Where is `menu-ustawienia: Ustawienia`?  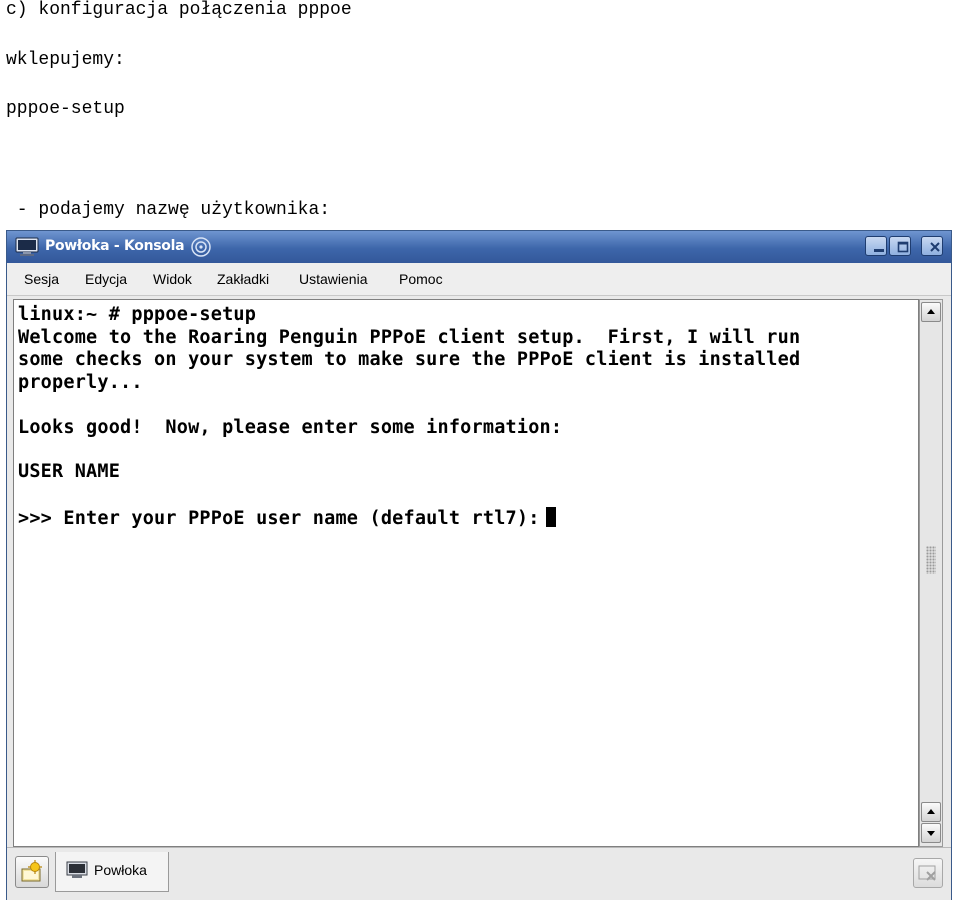
menu-ustawienia: Ustawienia is located at coordinates (333, 279).